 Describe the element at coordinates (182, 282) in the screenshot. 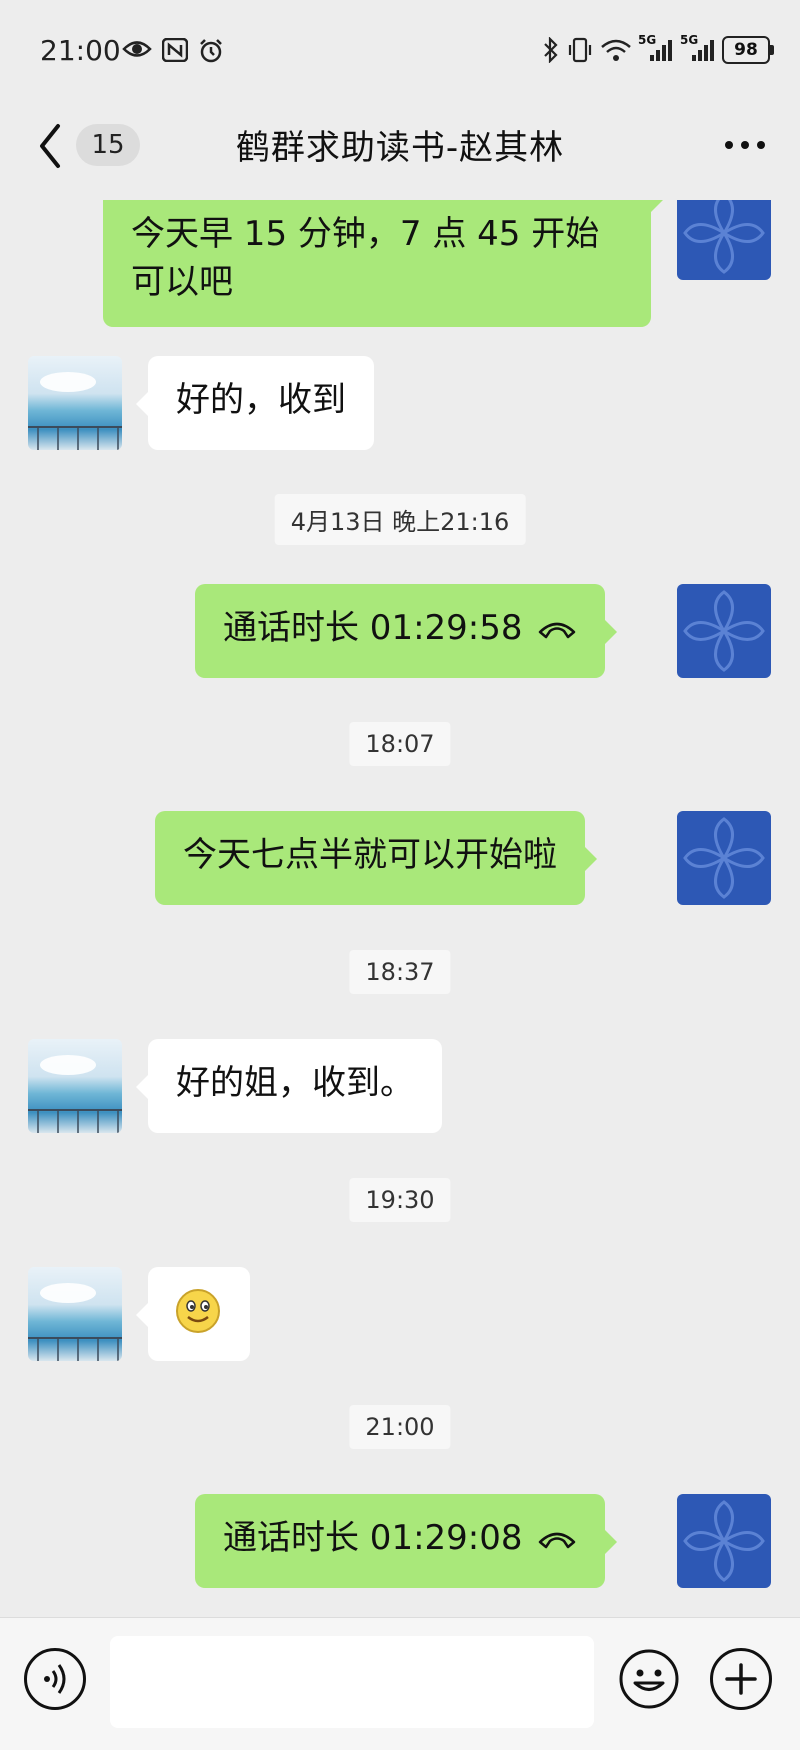

I see `message-text: 可以吧` at that location.